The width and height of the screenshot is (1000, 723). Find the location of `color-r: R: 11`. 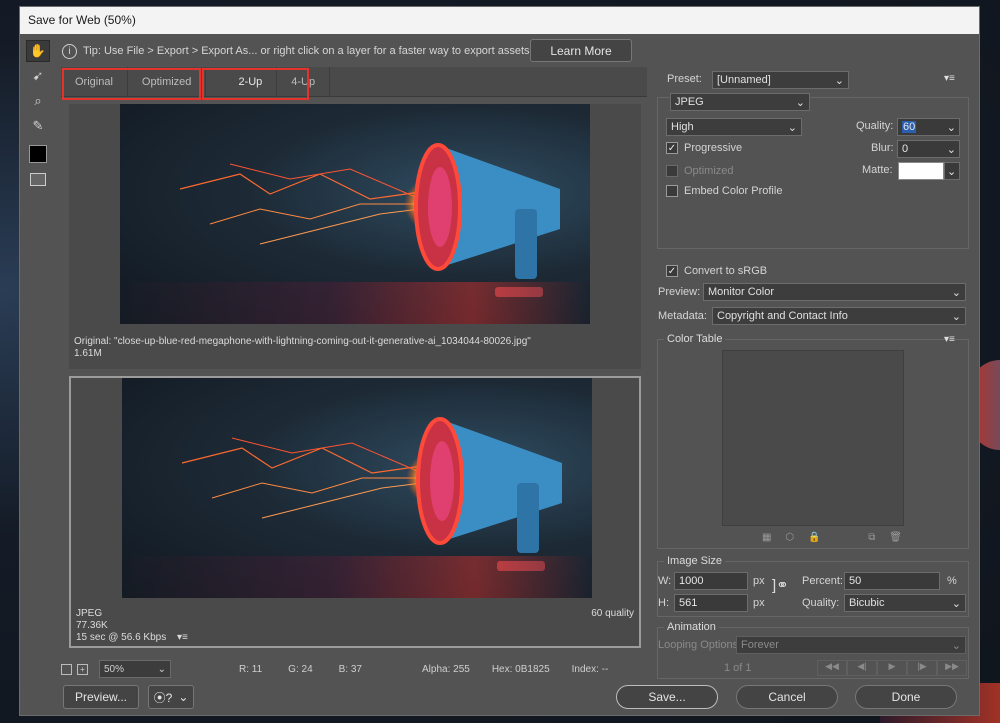

color-r: R: 11 is located at coordinates (251, 669).